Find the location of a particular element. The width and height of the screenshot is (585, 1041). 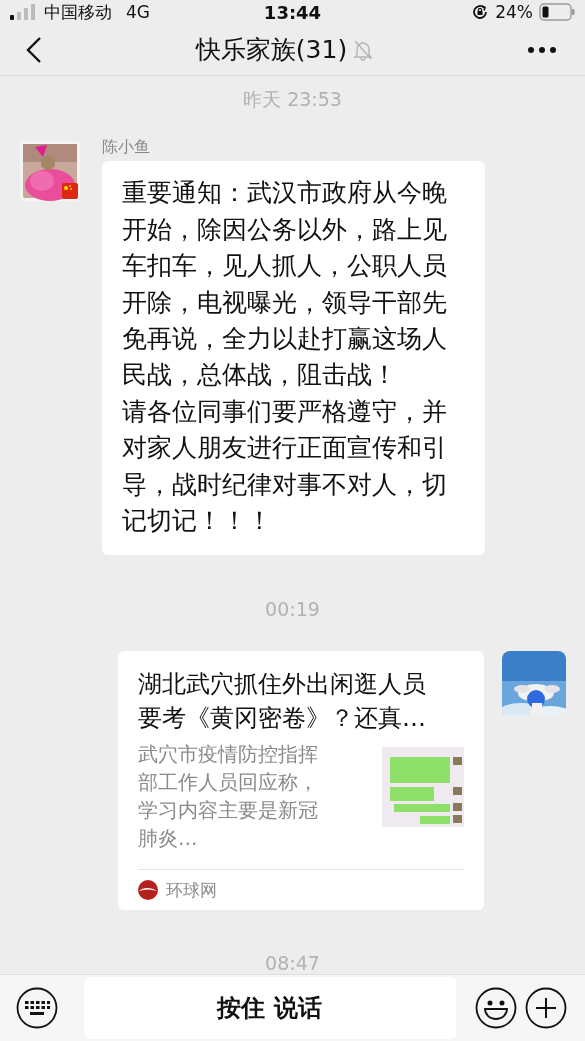

source-logo-icon is located at coordinates (148, 890).